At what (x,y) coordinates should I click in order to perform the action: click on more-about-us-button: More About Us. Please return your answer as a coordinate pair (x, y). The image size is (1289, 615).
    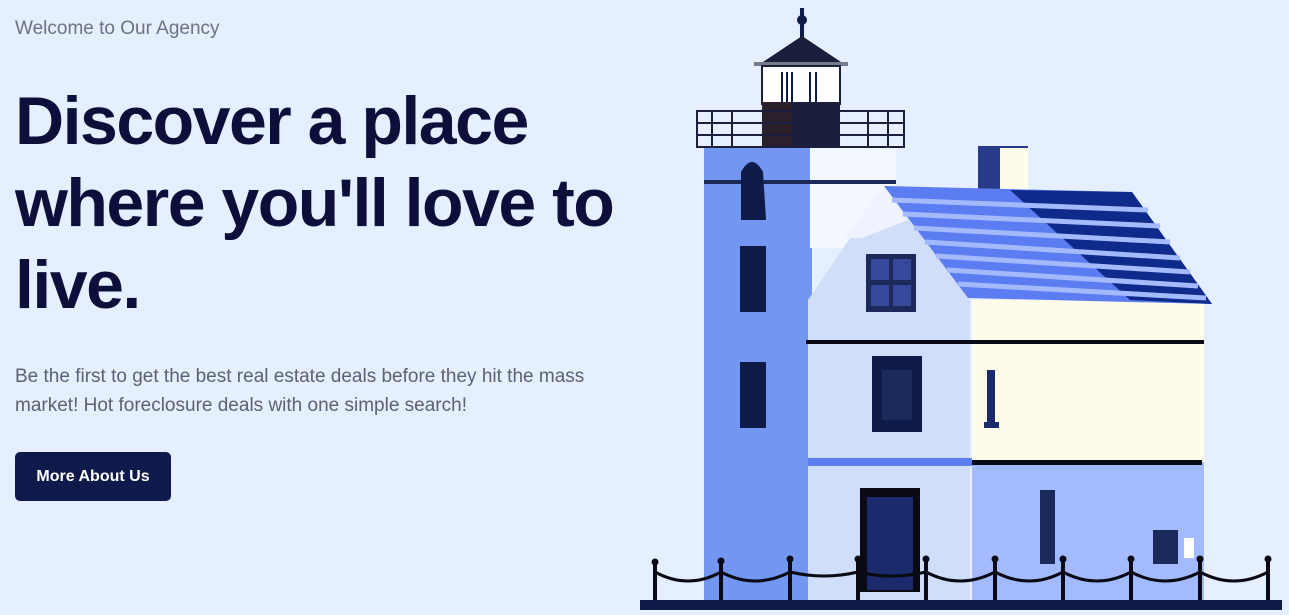
    Looking at the image, I should click on (93, 476).